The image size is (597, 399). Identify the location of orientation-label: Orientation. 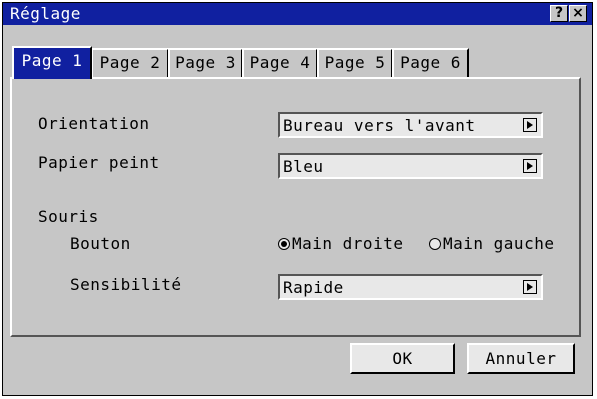
(94, 123).